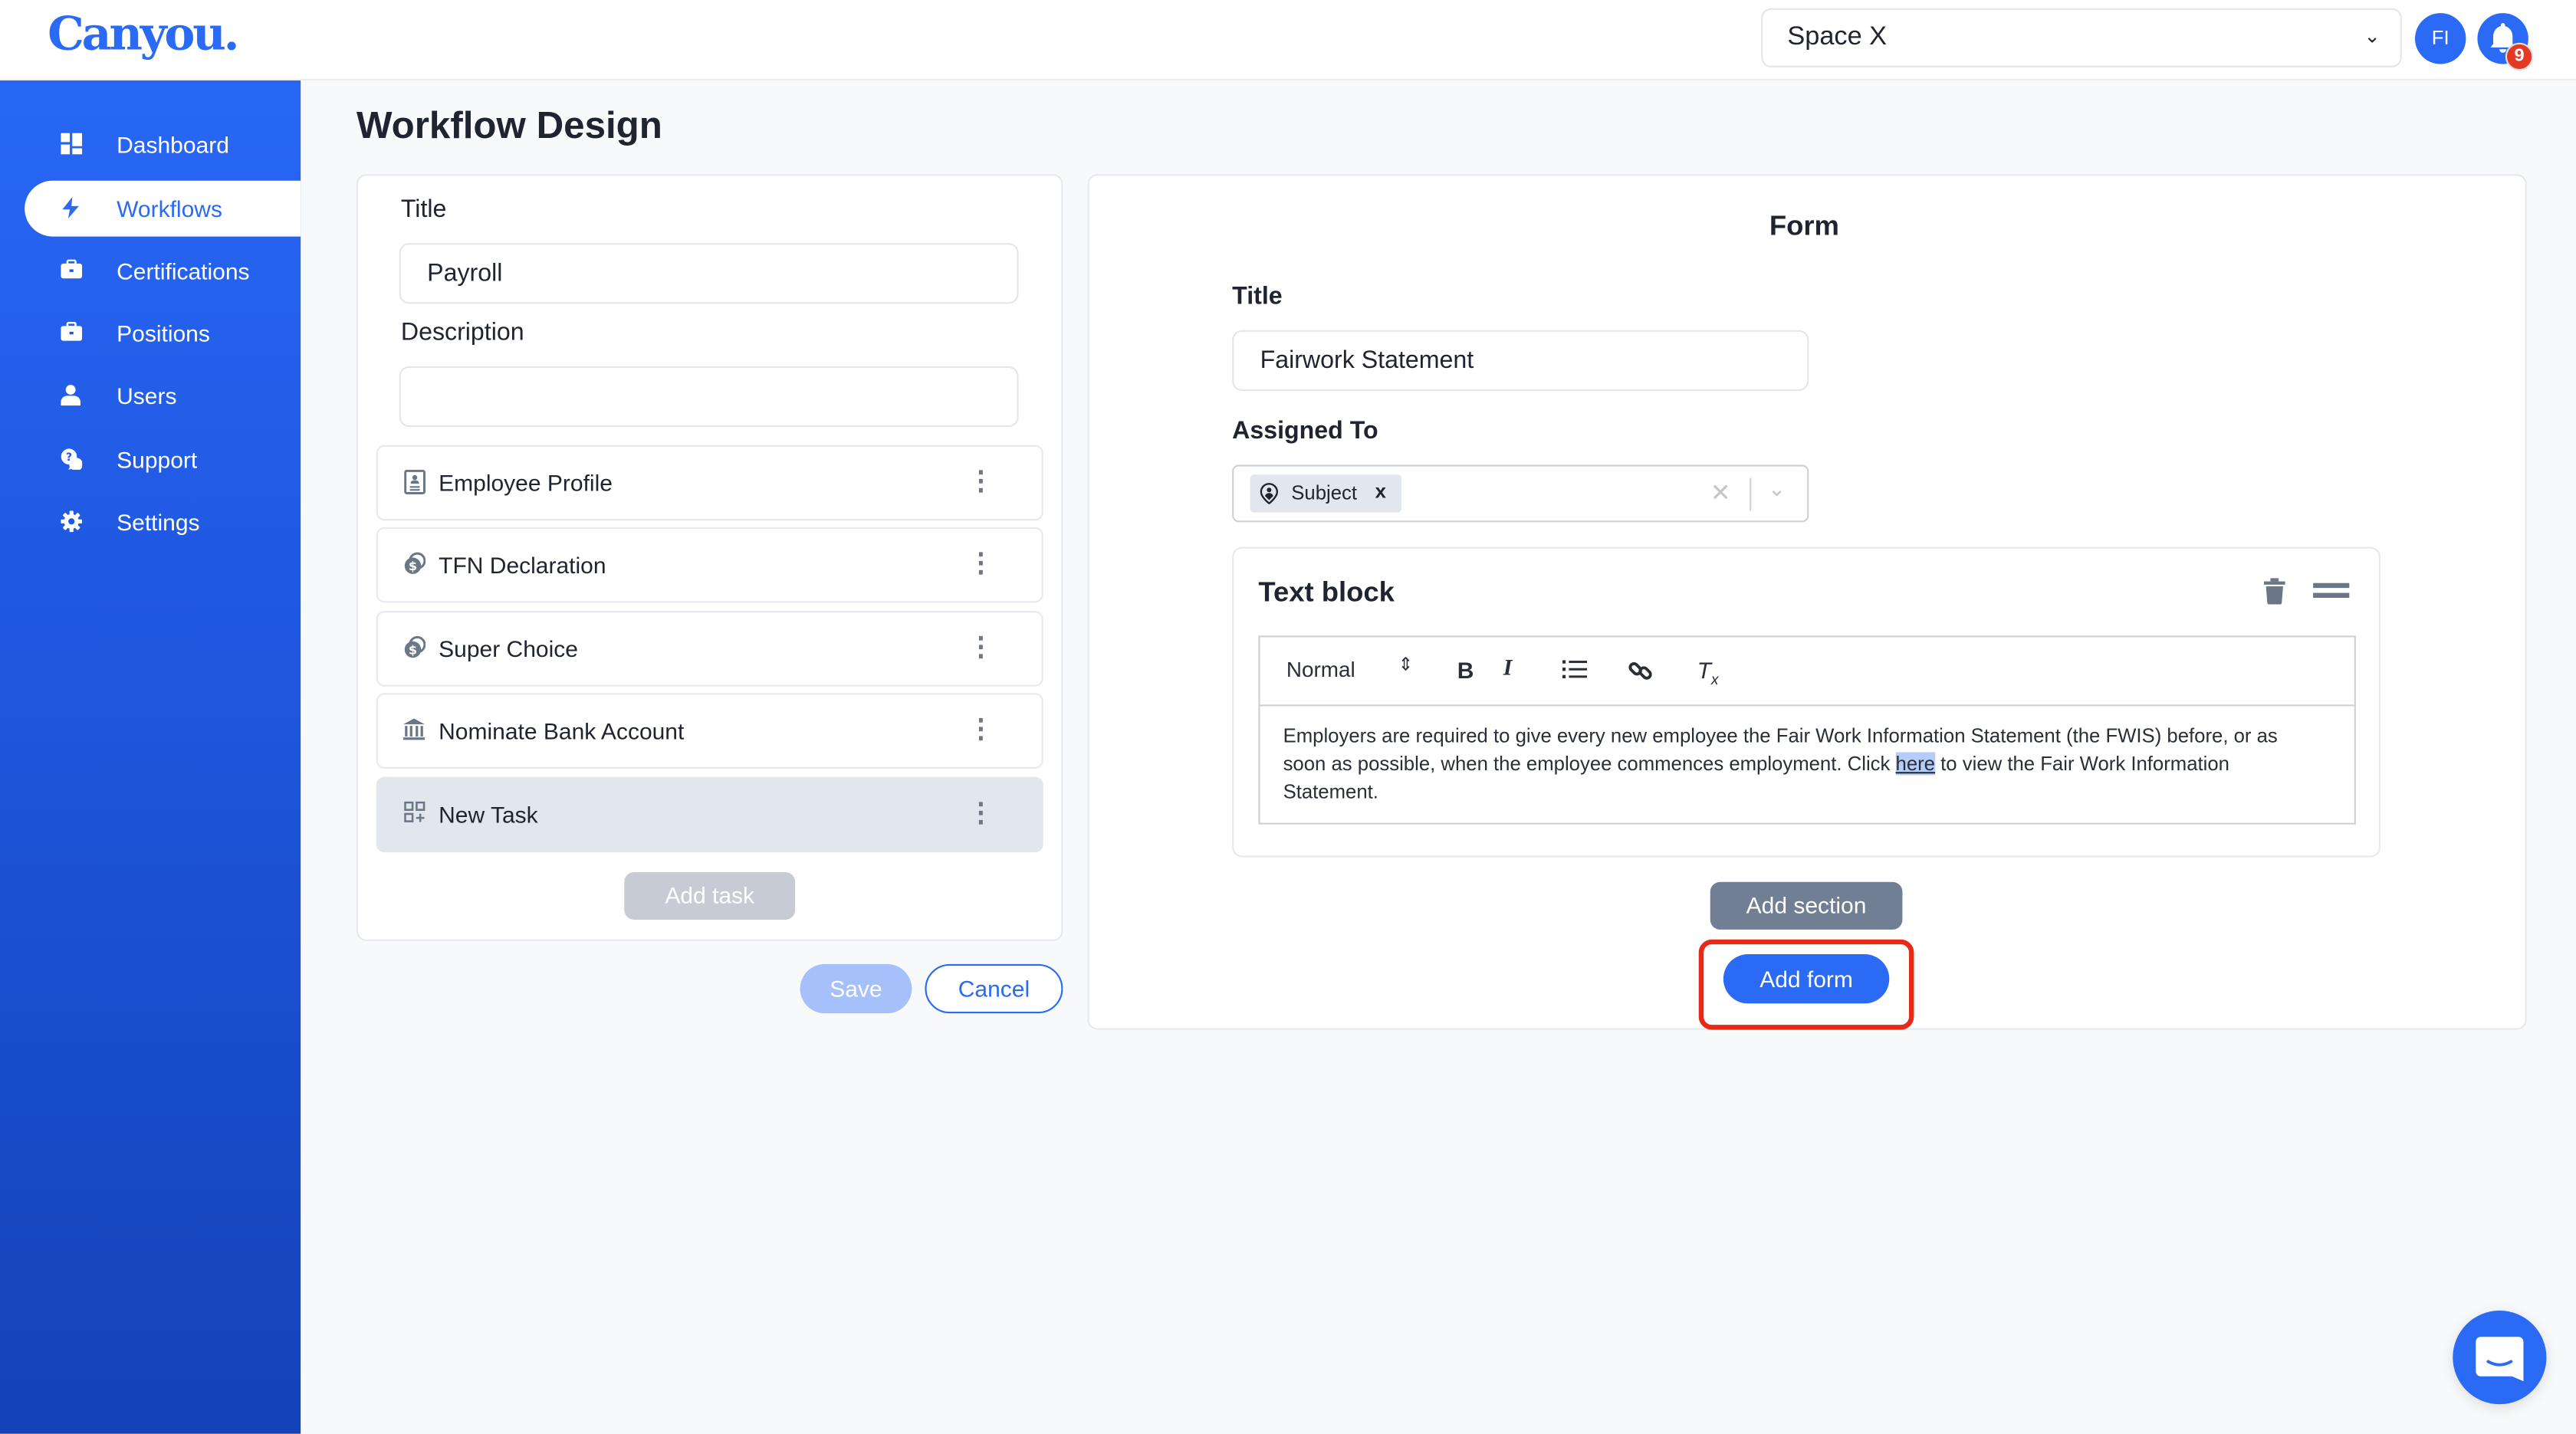  Describe the element at coordinates (1751, 494) in the screenshot. I see `select-separator` at that location.